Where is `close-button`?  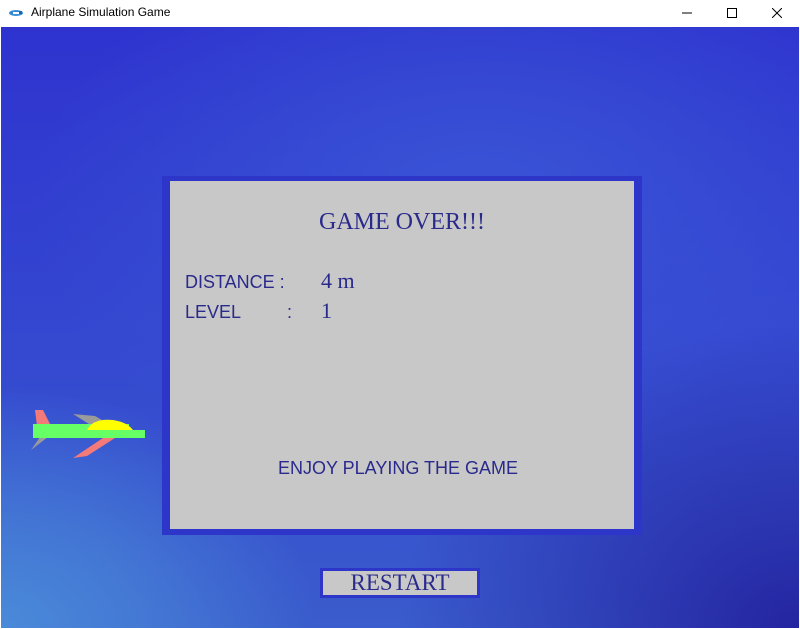 close-button is located at coordinates (777, 13).